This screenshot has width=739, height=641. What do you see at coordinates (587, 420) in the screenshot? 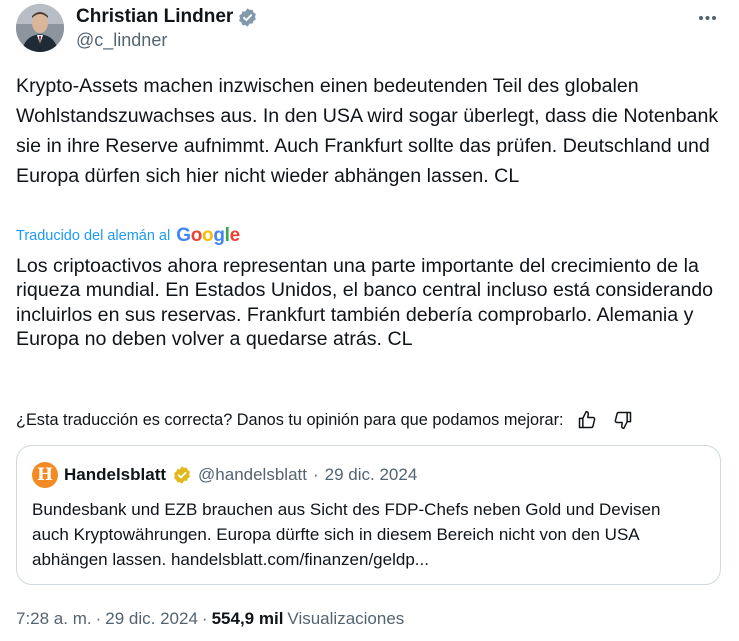
I see `thumbs-up-icon` at bounding box center [587, 420].